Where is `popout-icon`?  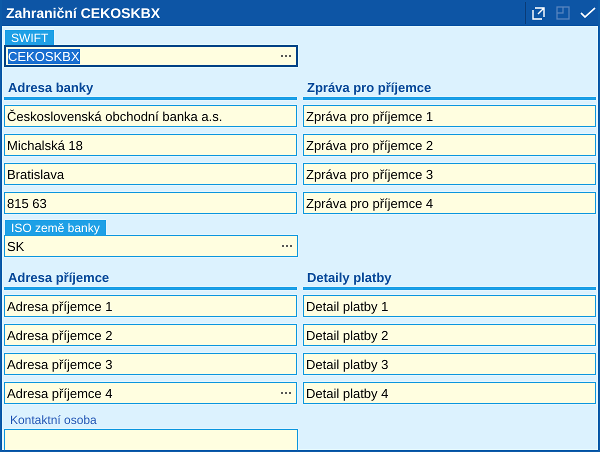 popout-icon is located at coordinates (539, 13).